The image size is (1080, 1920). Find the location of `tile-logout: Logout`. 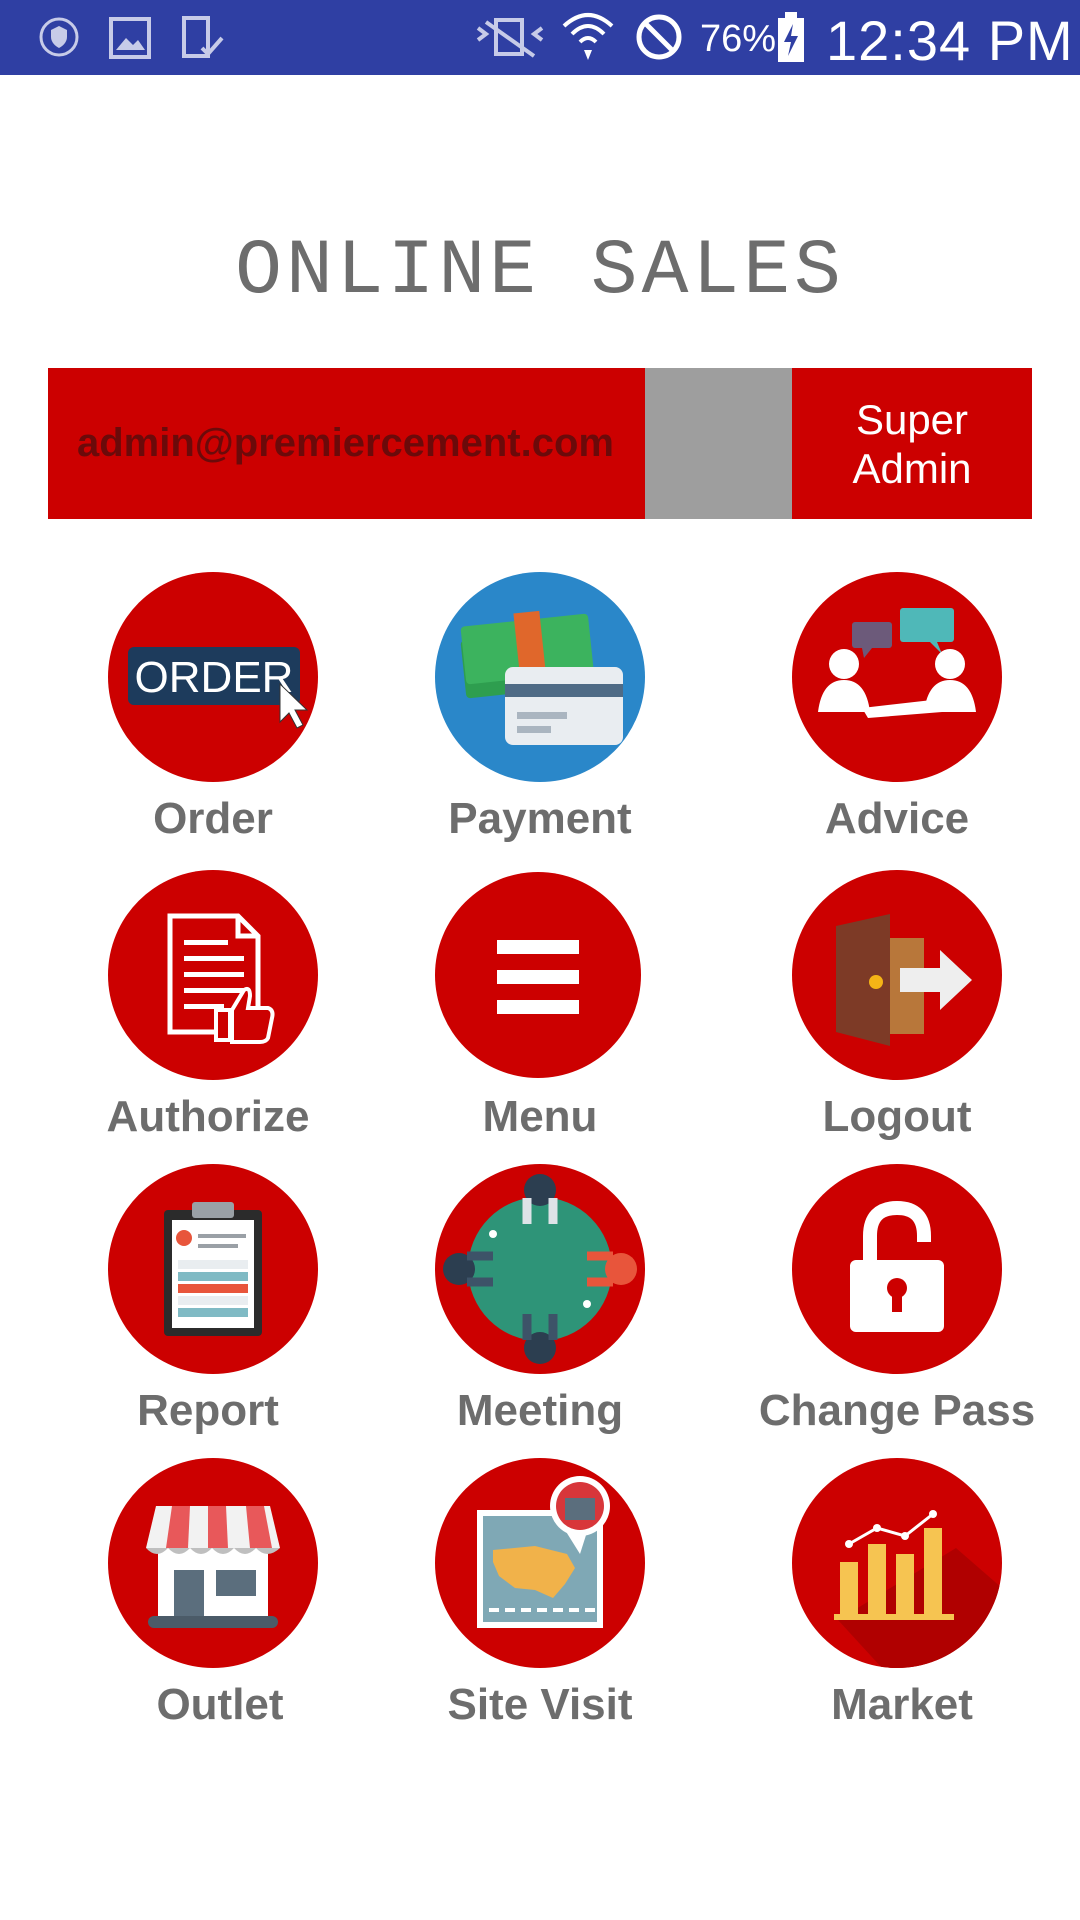

tile-logout: Logout is located at coordinates (897, 1015).